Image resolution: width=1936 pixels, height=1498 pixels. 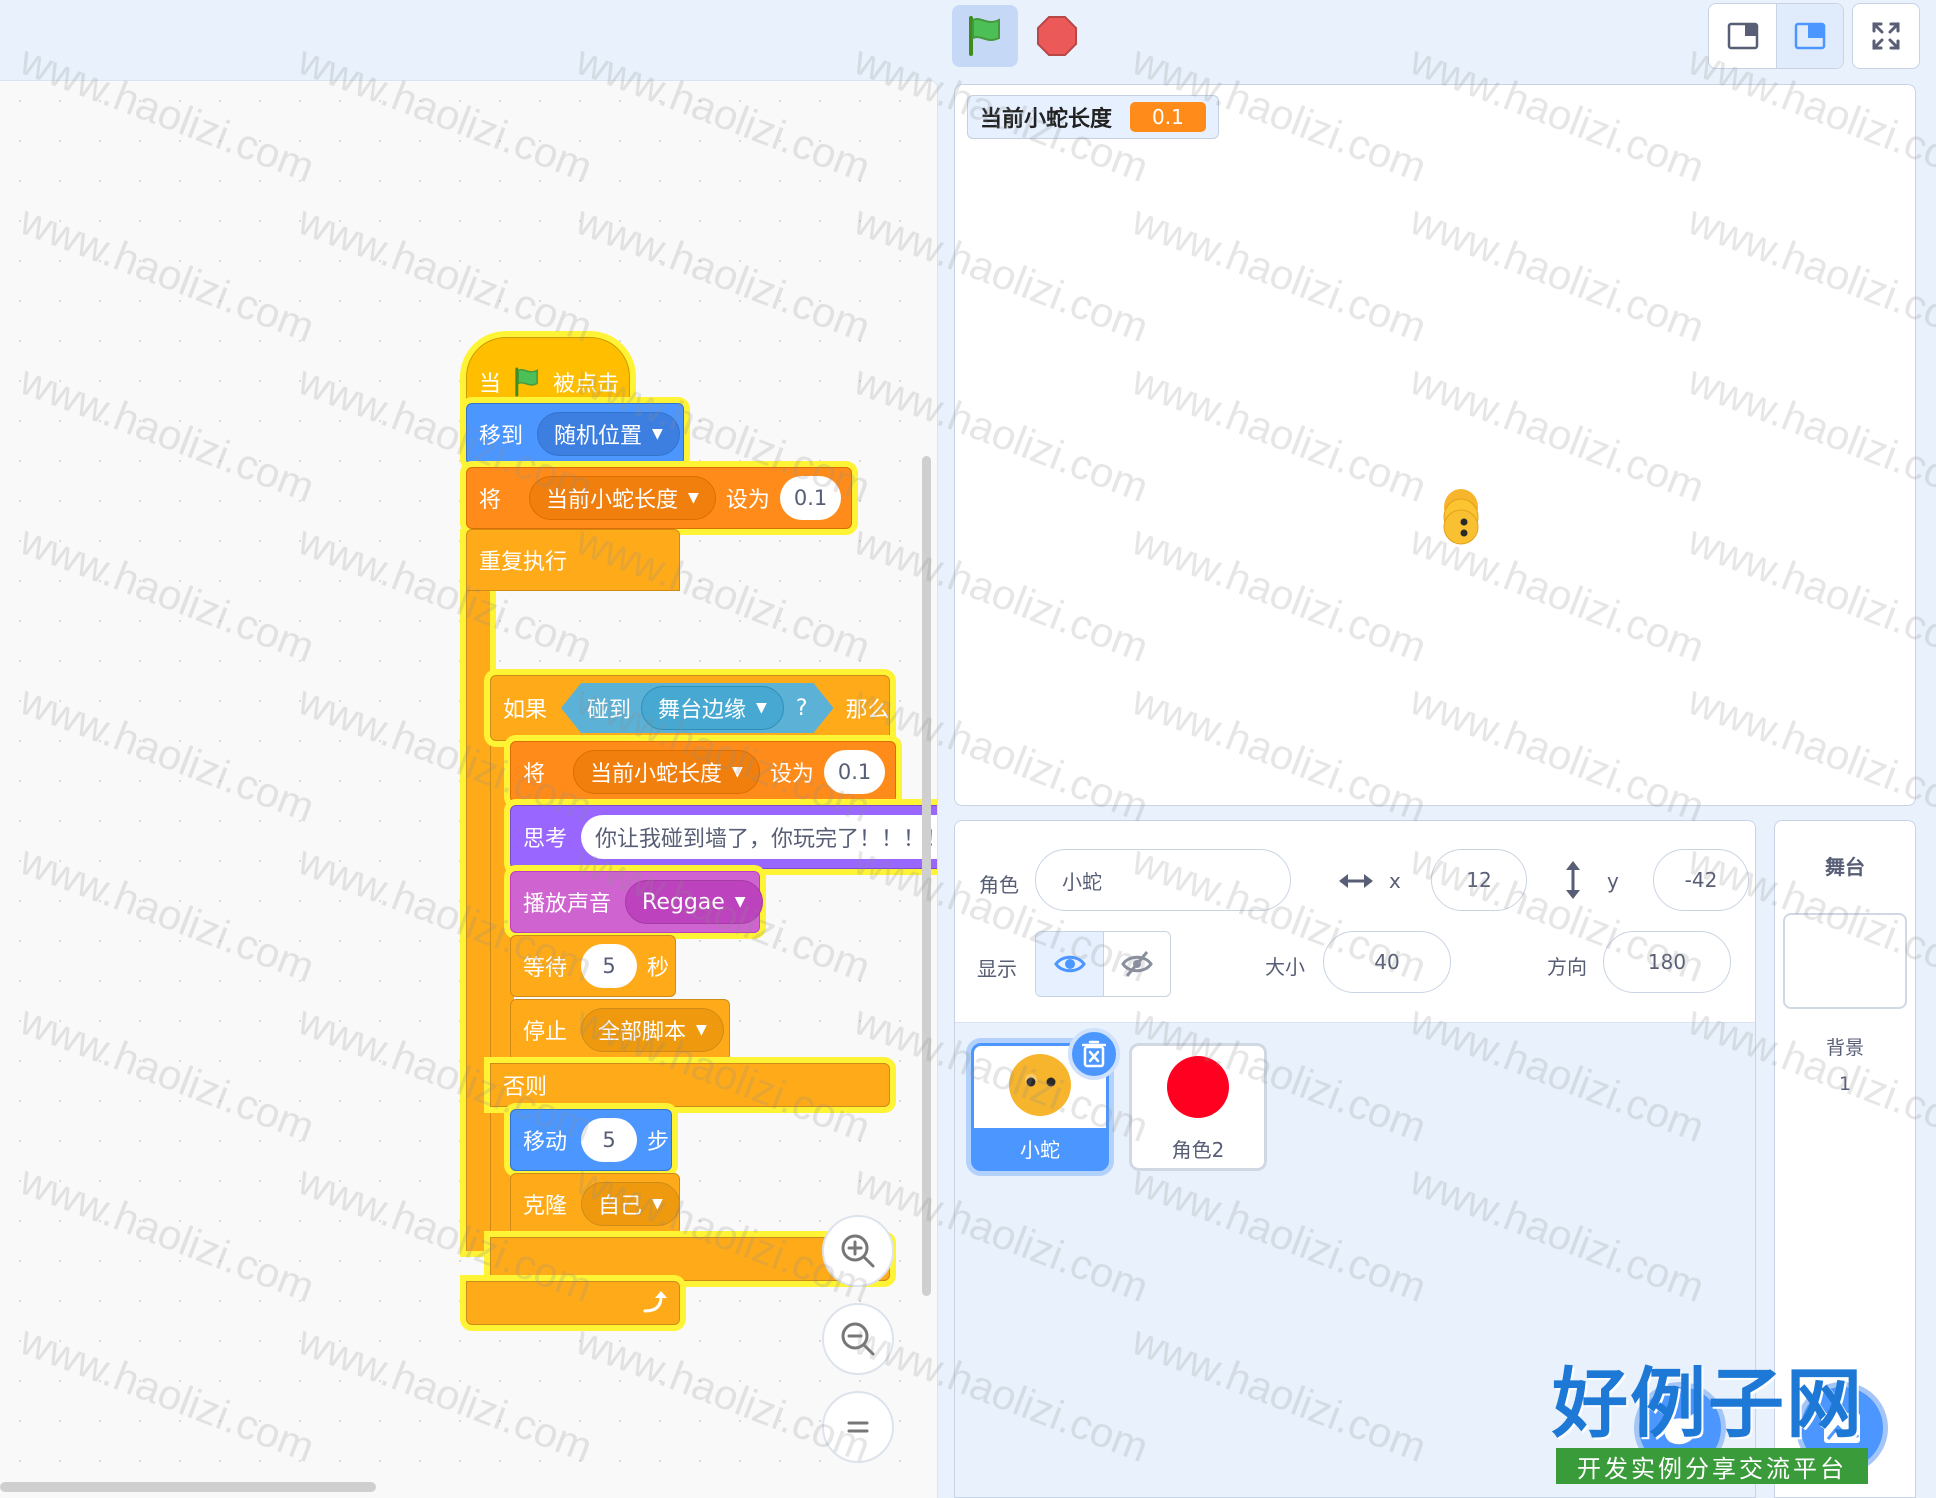 I want to click on forever-block: 重复执行, so click(x=573, y=560).